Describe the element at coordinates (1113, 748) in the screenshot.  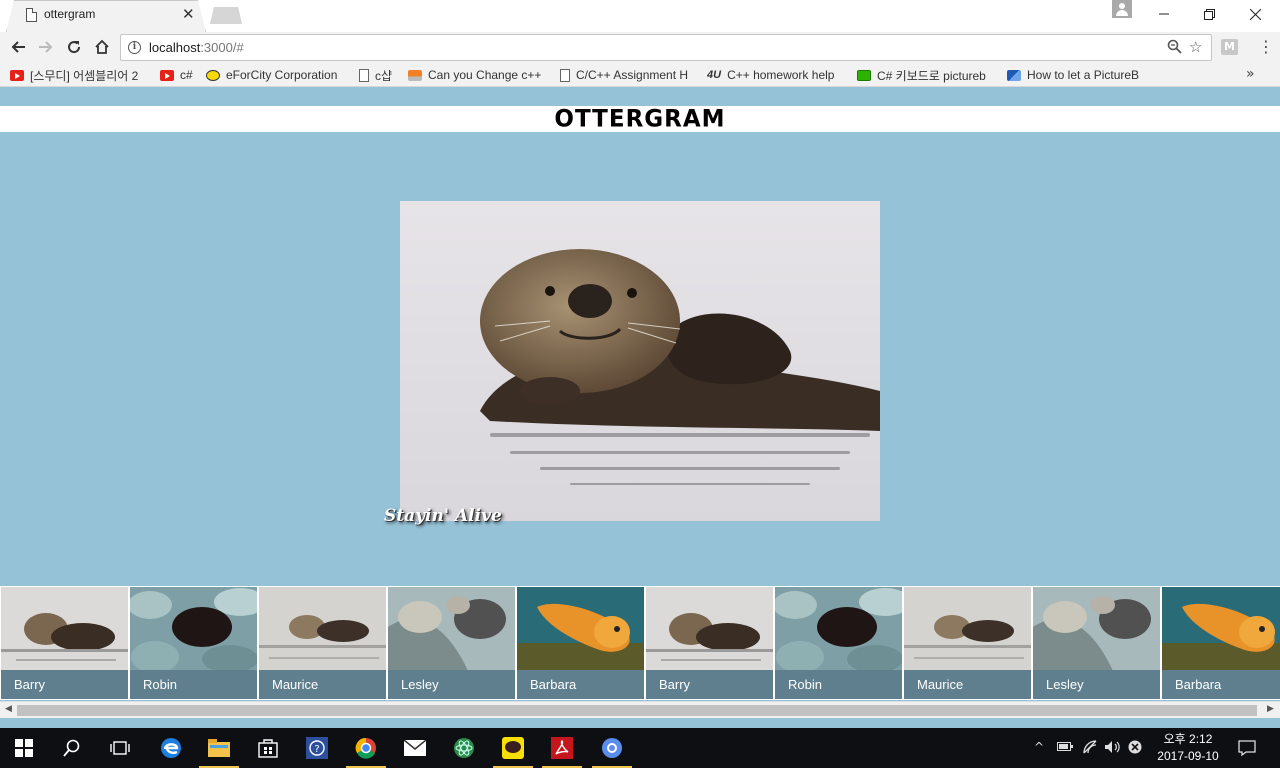
I see `volume-icon` at that location.